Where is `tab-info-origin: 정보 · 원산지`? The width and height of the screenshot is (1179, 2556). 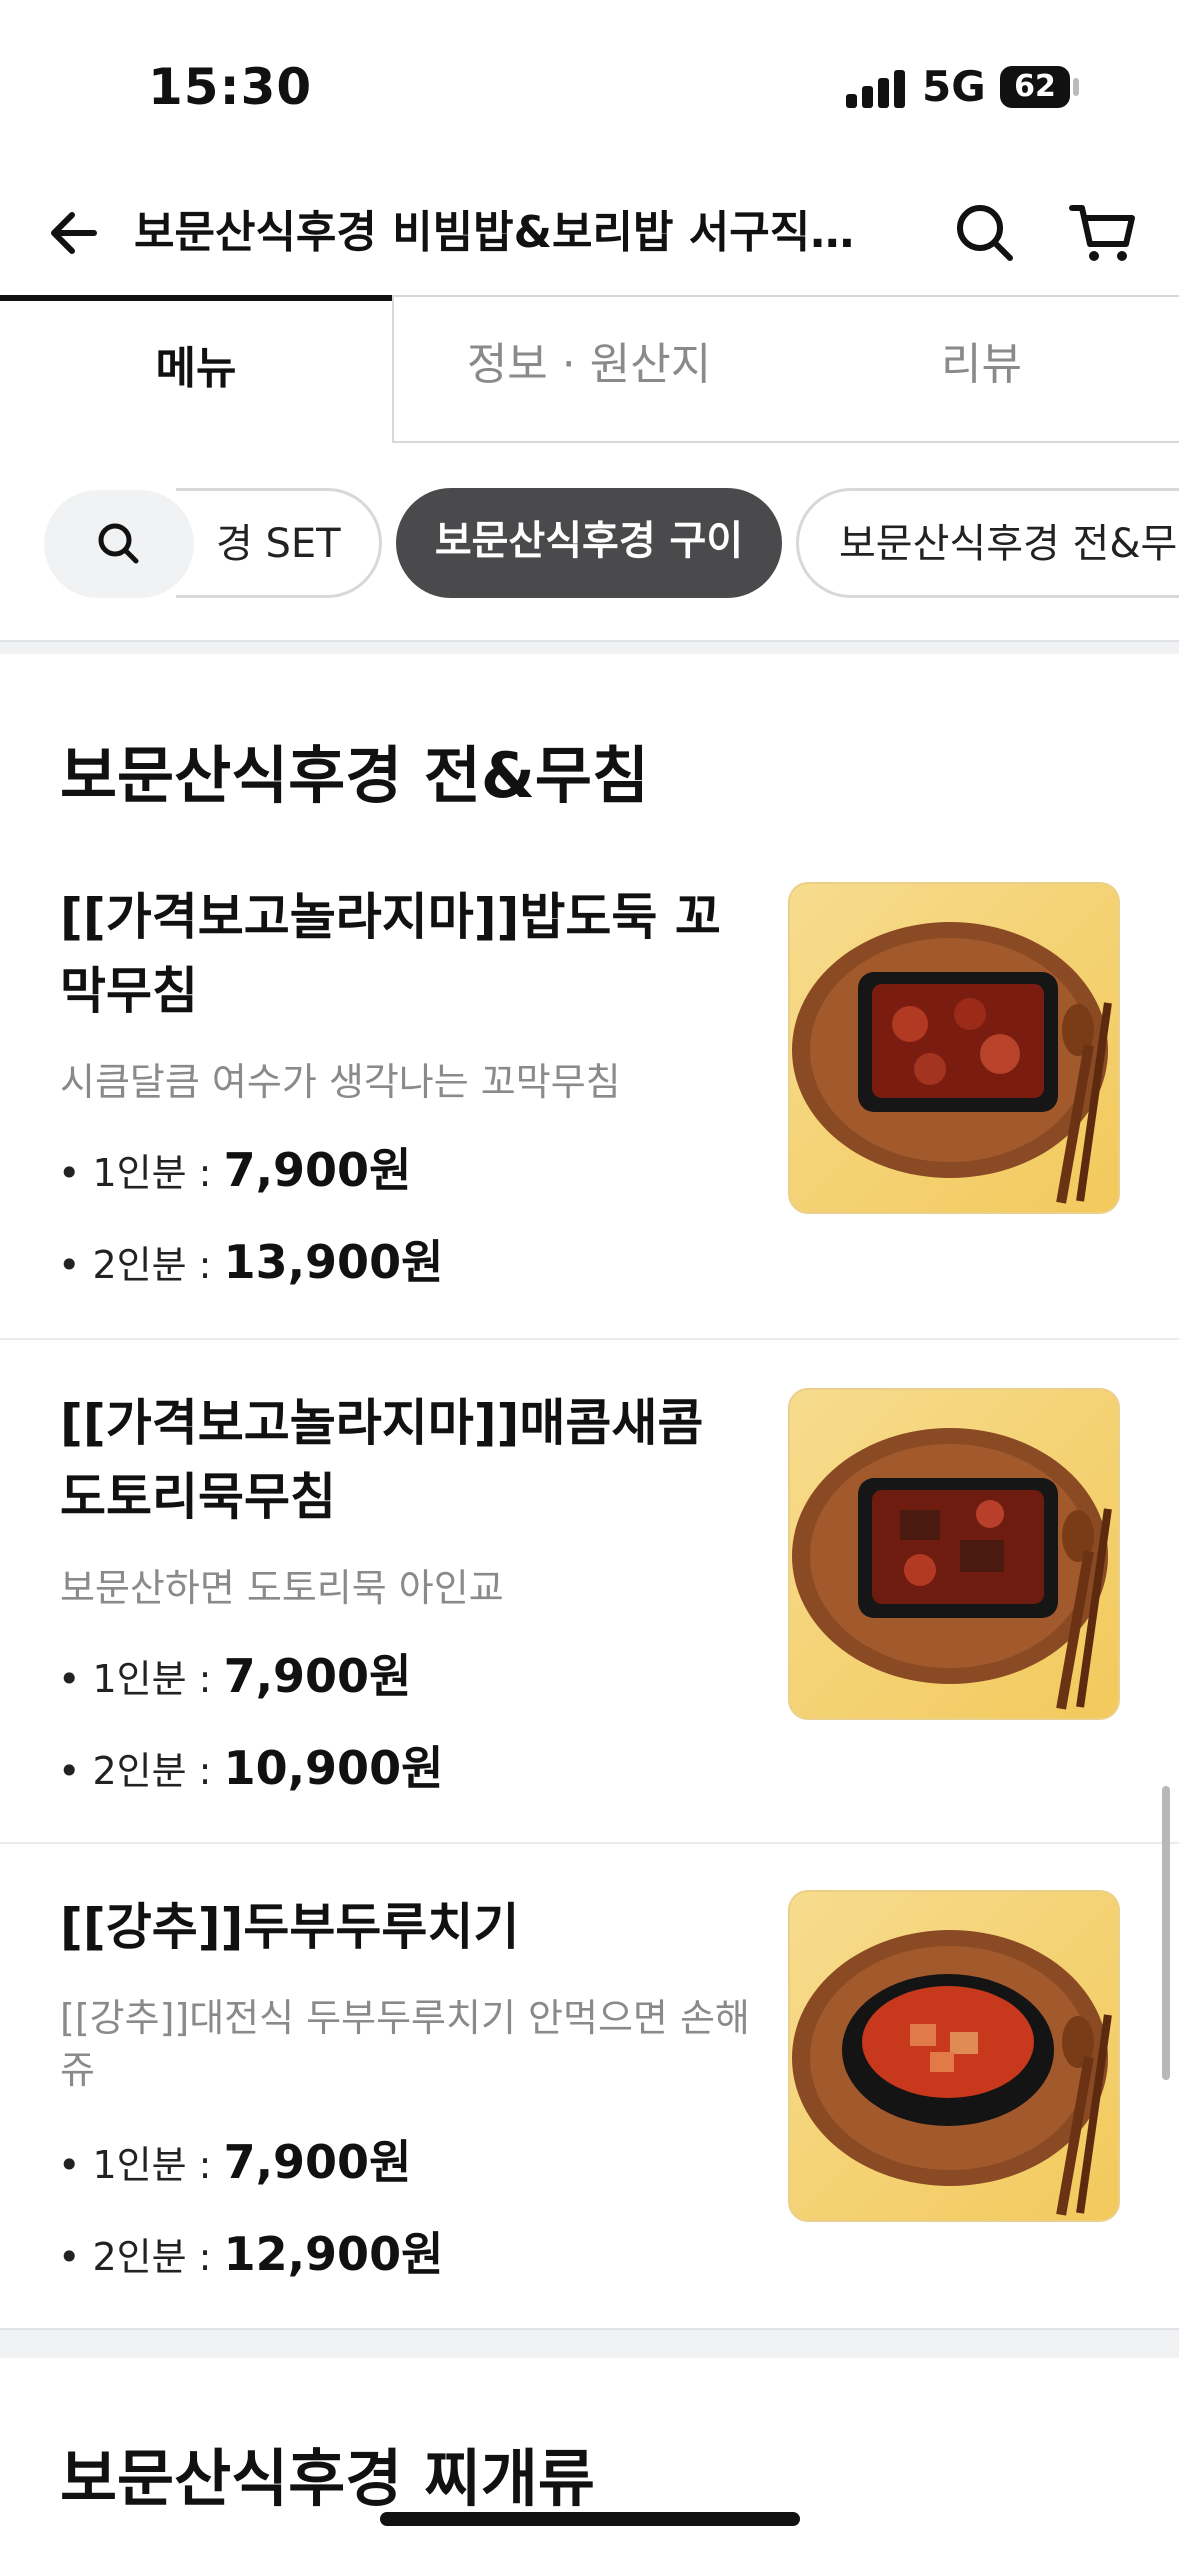 tab-info-origin: 정보 · 원산지 is located at coordinates (588, 369).